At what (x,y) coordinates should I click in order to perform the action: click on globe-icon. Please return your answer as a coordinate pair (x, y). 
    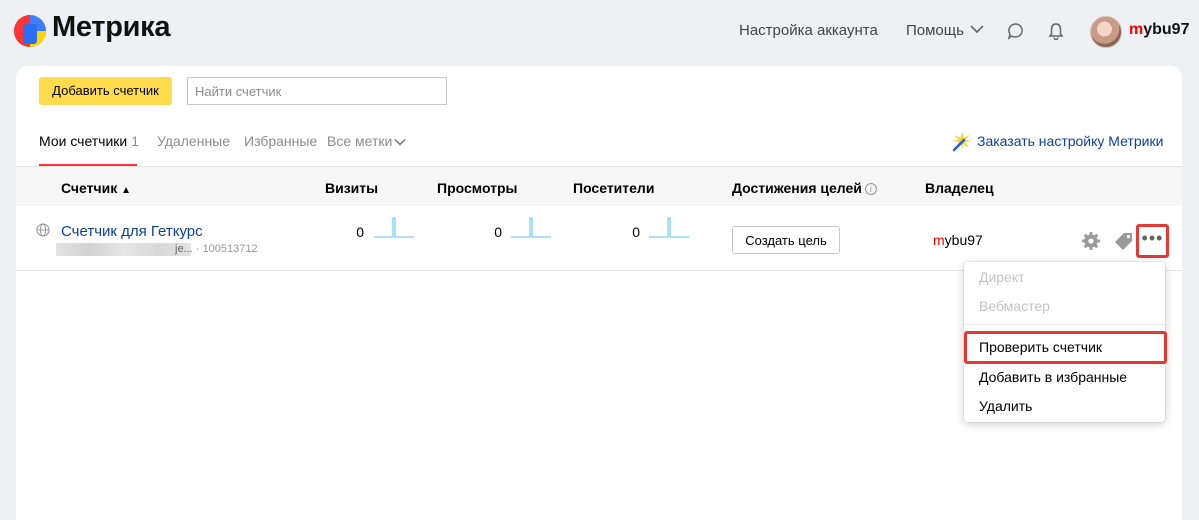
    Looking at the image, I should click on (43, 230).